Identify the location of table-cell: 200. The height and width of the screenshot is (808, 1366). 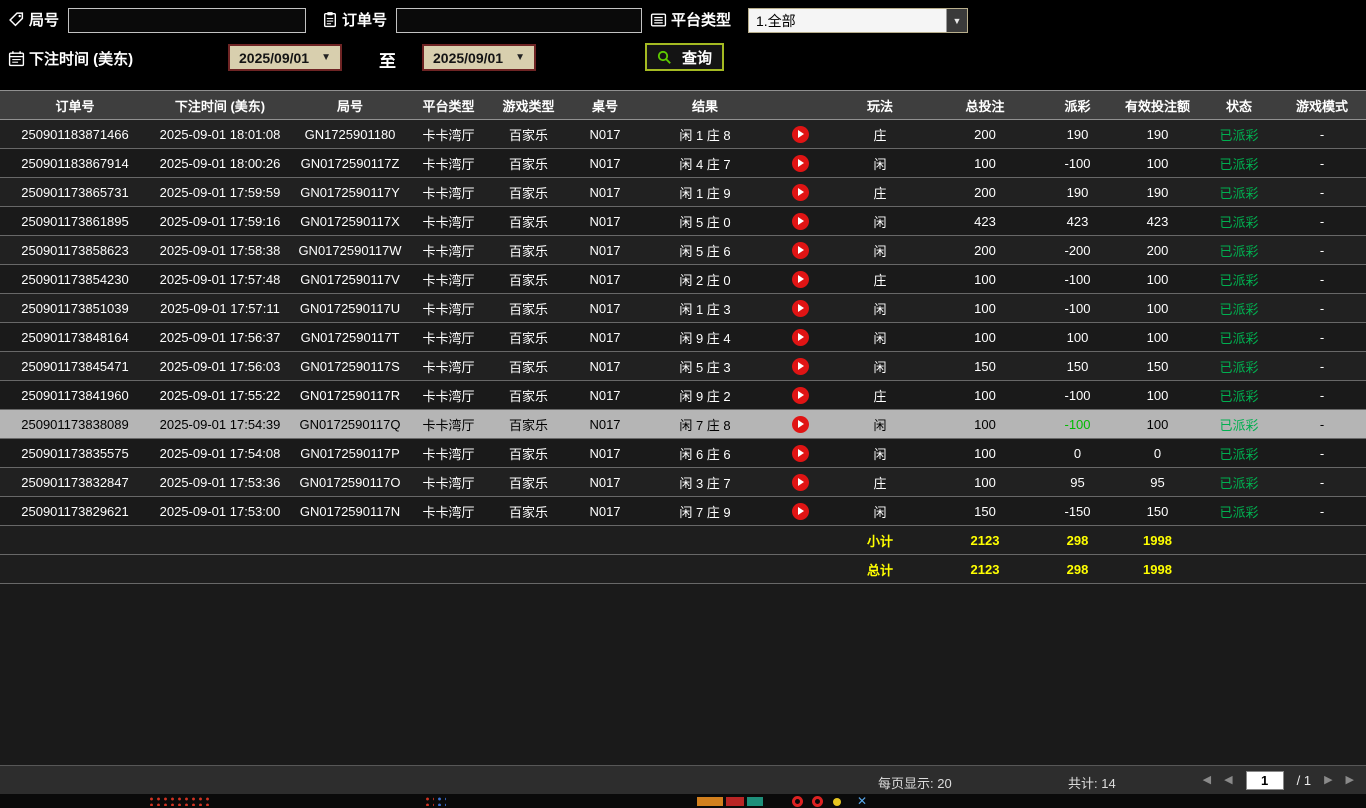
(985, 134).